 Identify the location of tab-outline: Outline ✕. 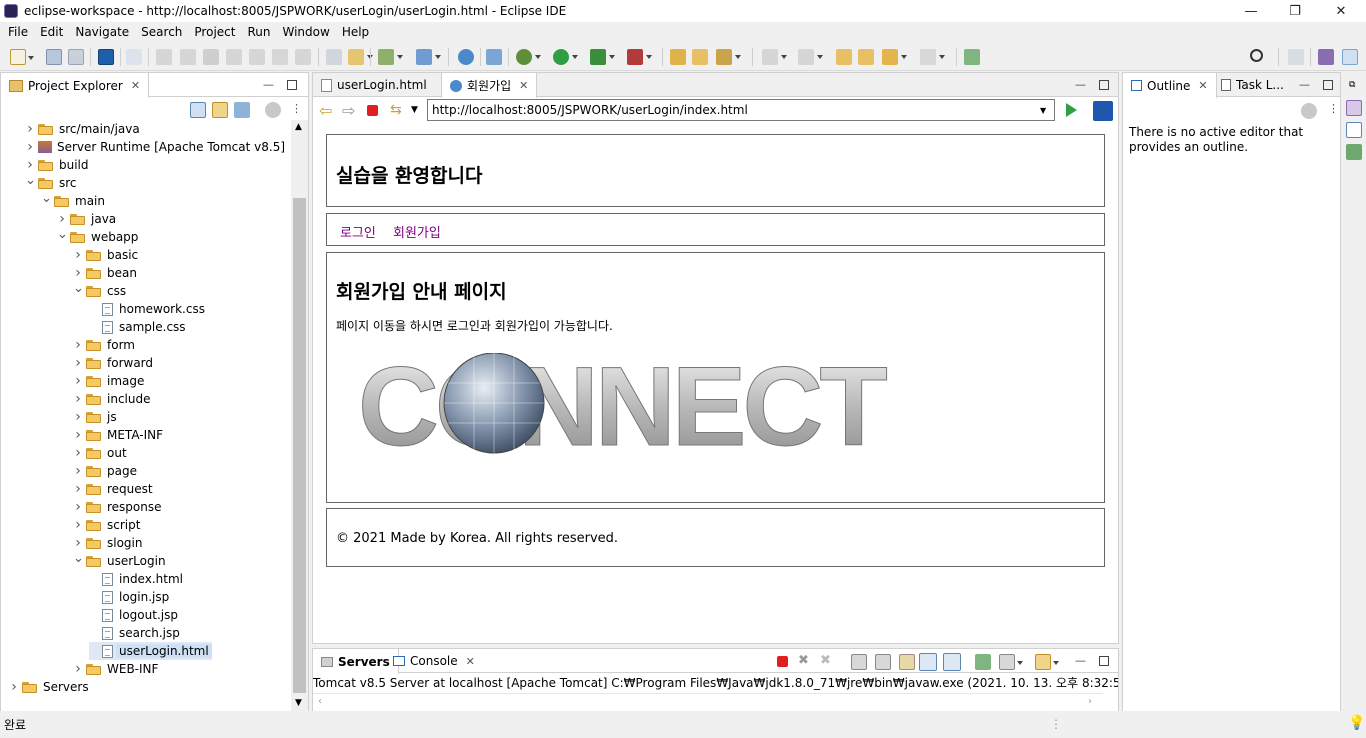
(1170, 85).